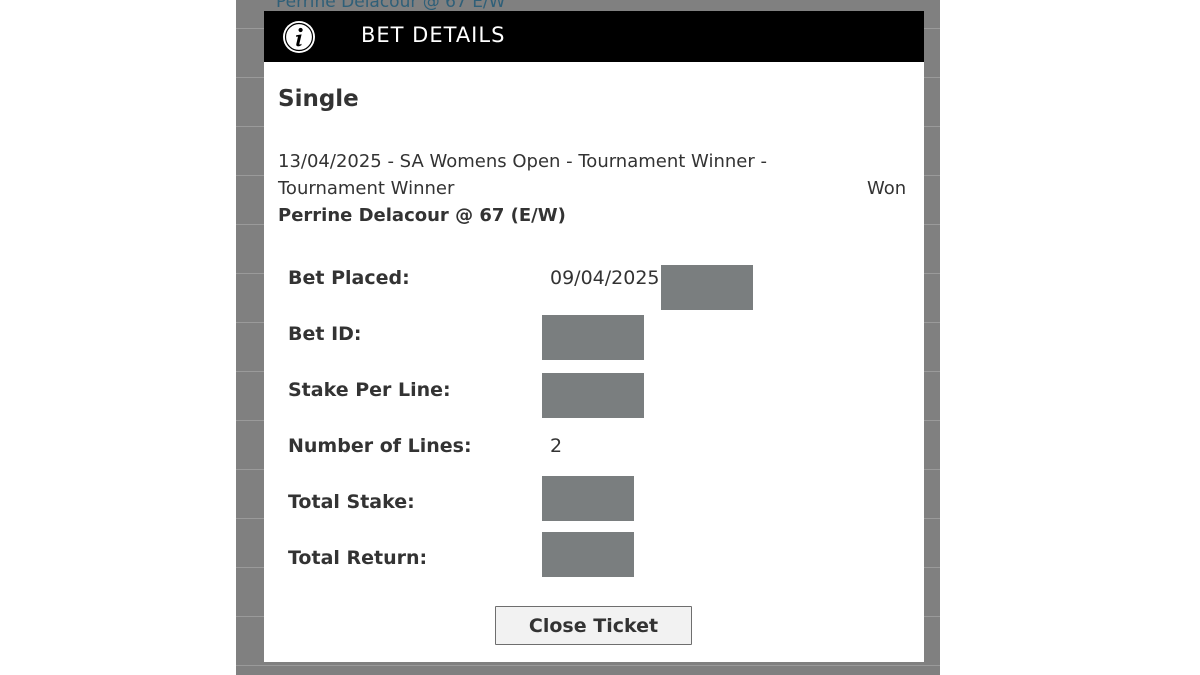 This screenshot has height=675, width=1200. I want to click on bet-placed-value: 09/04/2025, so click(605, 278).